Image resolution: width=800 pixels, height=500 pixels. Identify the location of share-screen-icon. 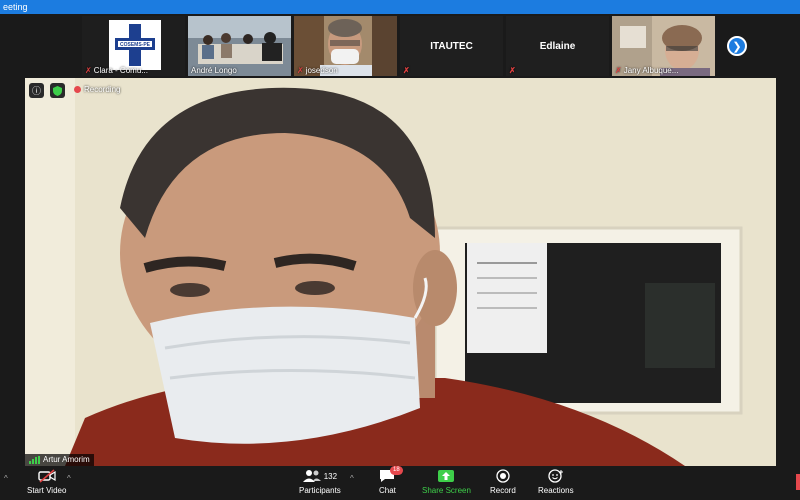
(446, 476).